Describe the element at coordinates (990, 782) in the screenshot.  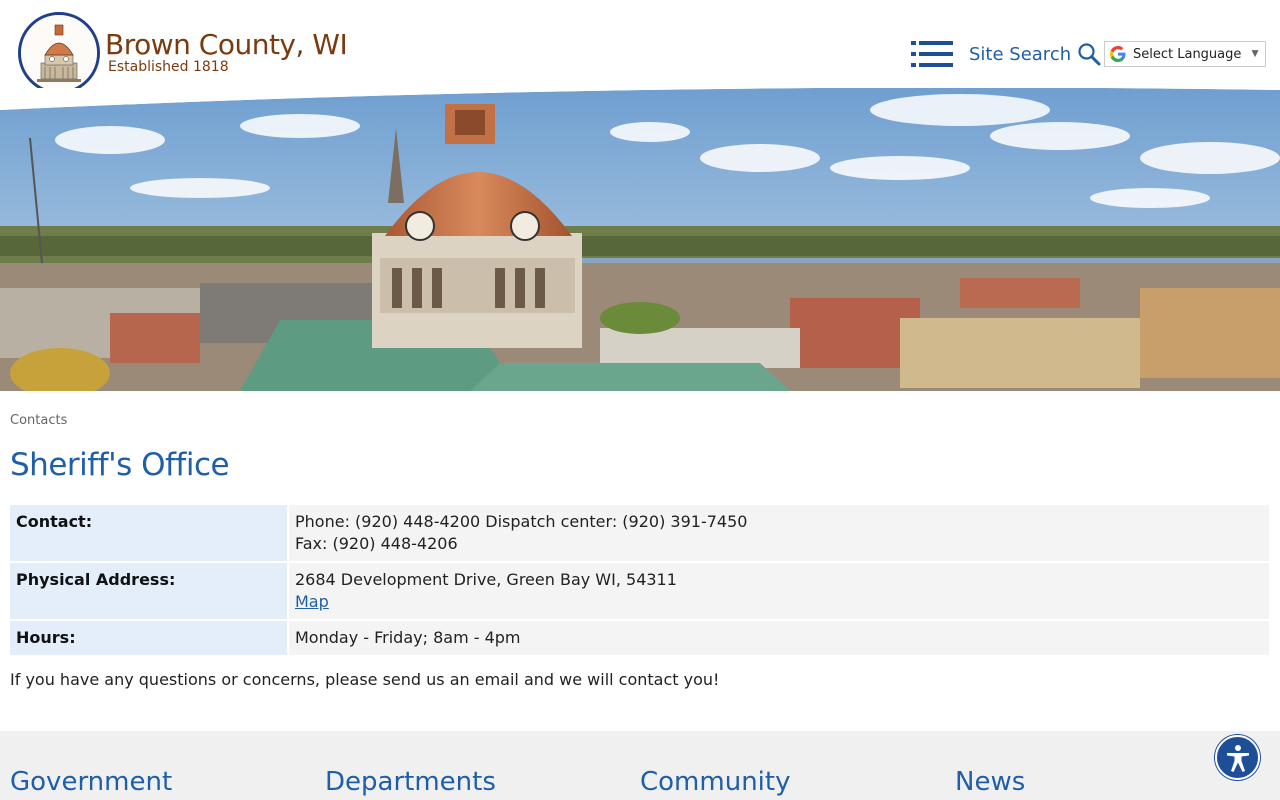
I see `footer-link-news: News` at that location.